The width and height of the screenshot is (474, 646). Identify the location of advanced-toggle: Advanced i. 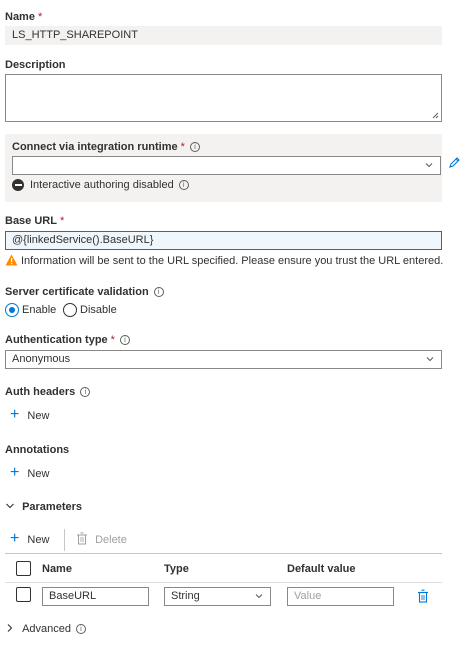
(45, 629).